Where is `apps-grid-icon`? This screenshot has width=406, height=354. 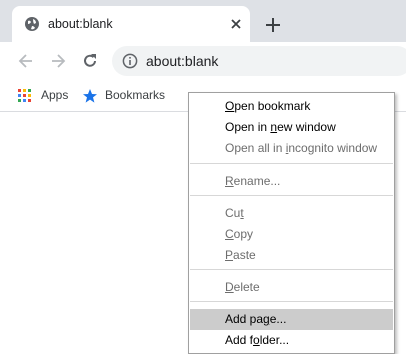
apps-grid-icon is located at coordinates (24, 95).